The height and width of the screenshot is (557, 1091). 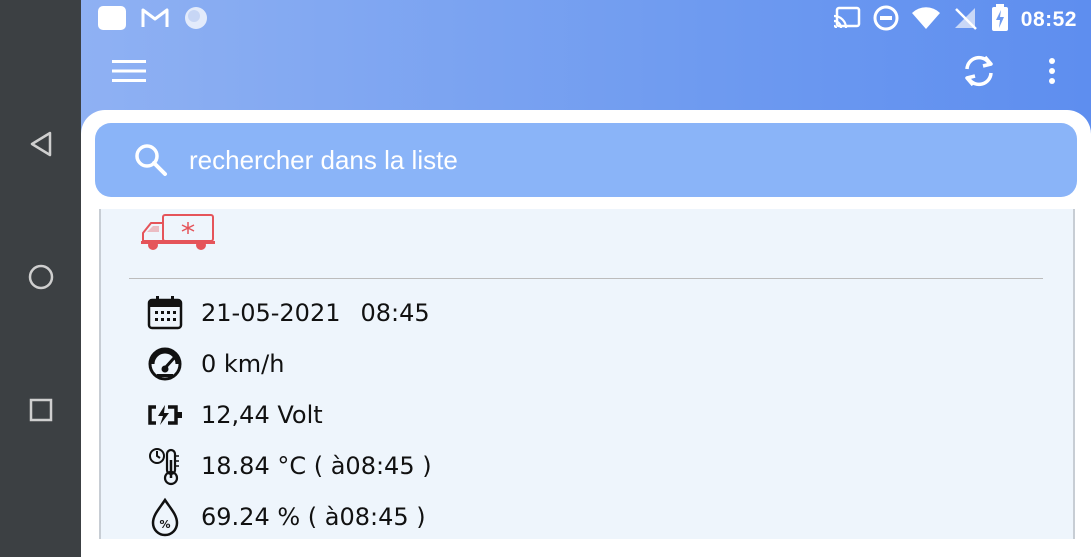 I want to click on humidity-row: % 69.24 % ( à08:45 ), so click(x=285, y=517).